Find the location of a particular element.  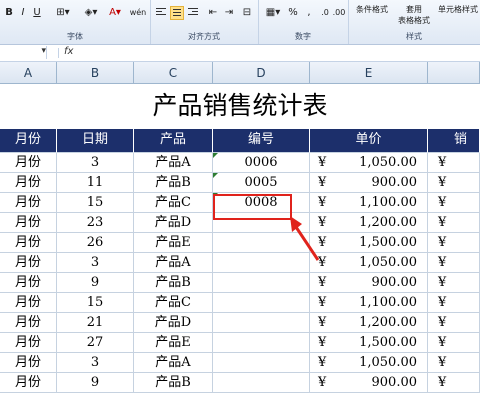

header-sales: 销 is located at coordinates (454, 141).